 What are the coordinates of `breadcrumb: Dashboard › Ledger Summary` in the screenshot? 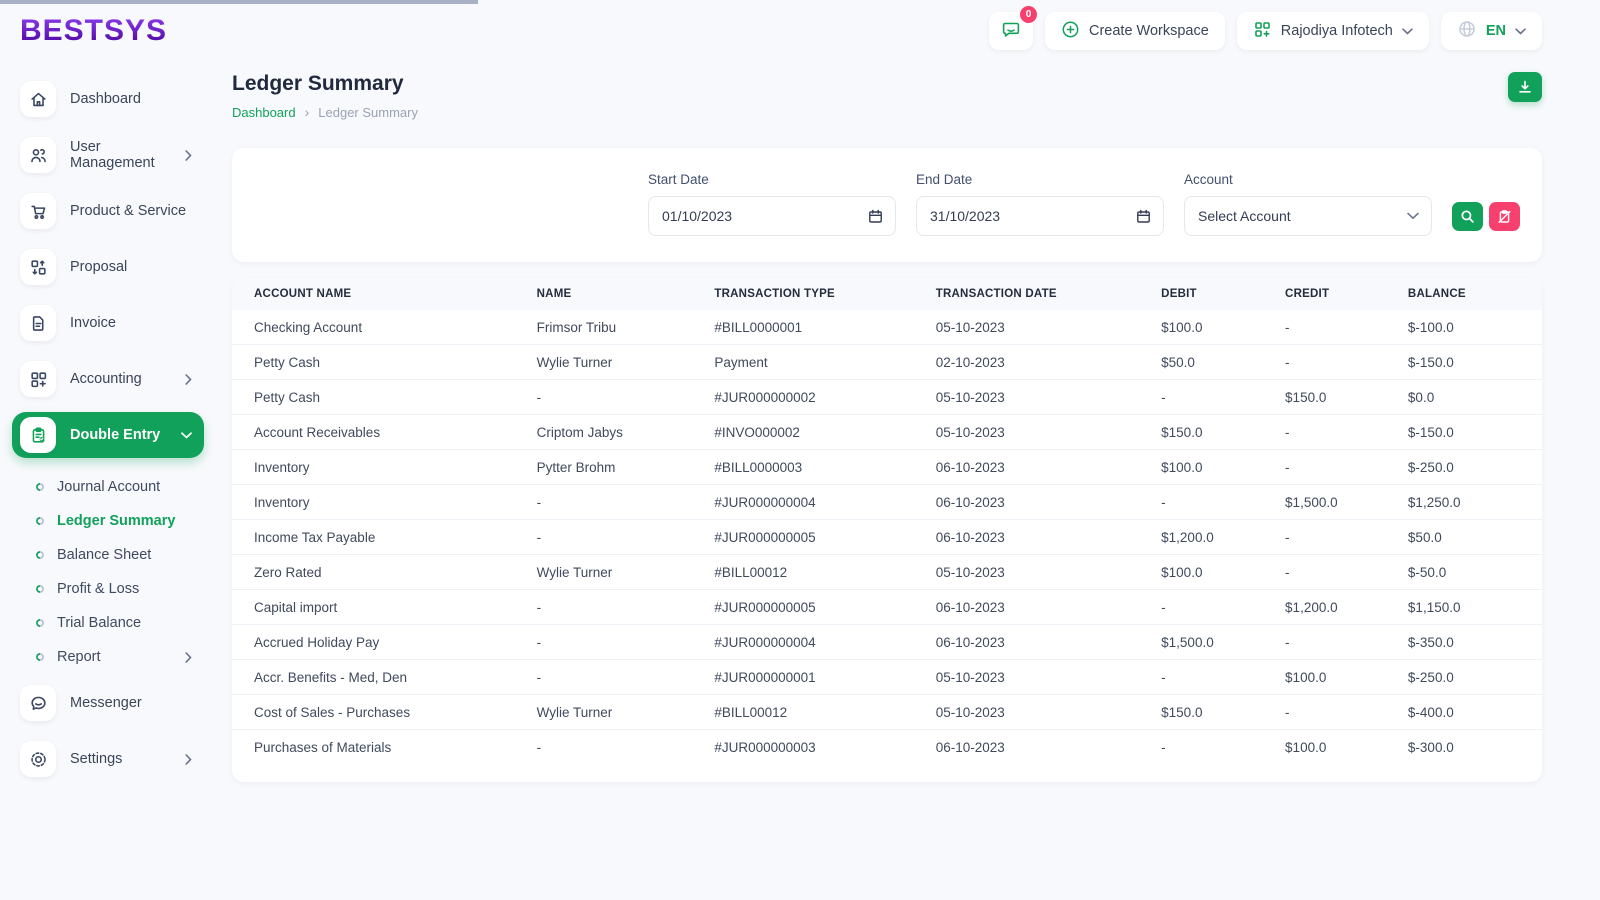 It's located at (325, 112).